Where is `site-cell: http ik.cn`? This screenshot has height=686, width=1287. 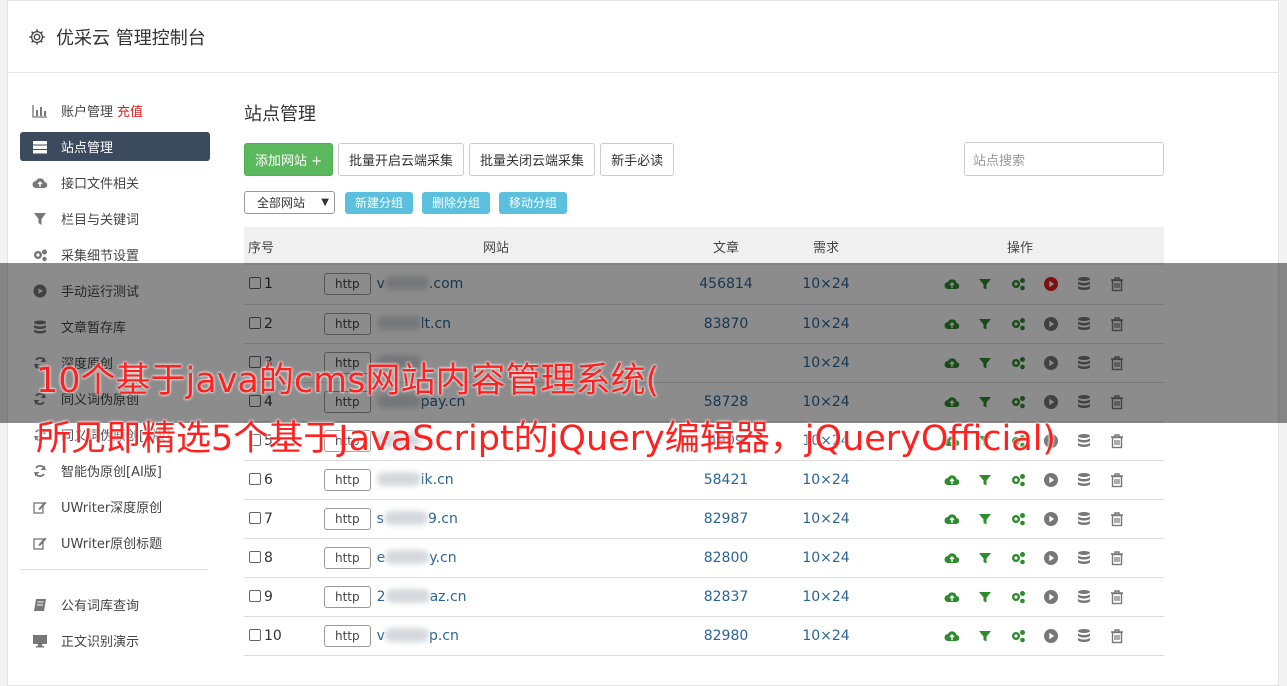
site-cell: http ik.cn is located at coordinates (496, 479).